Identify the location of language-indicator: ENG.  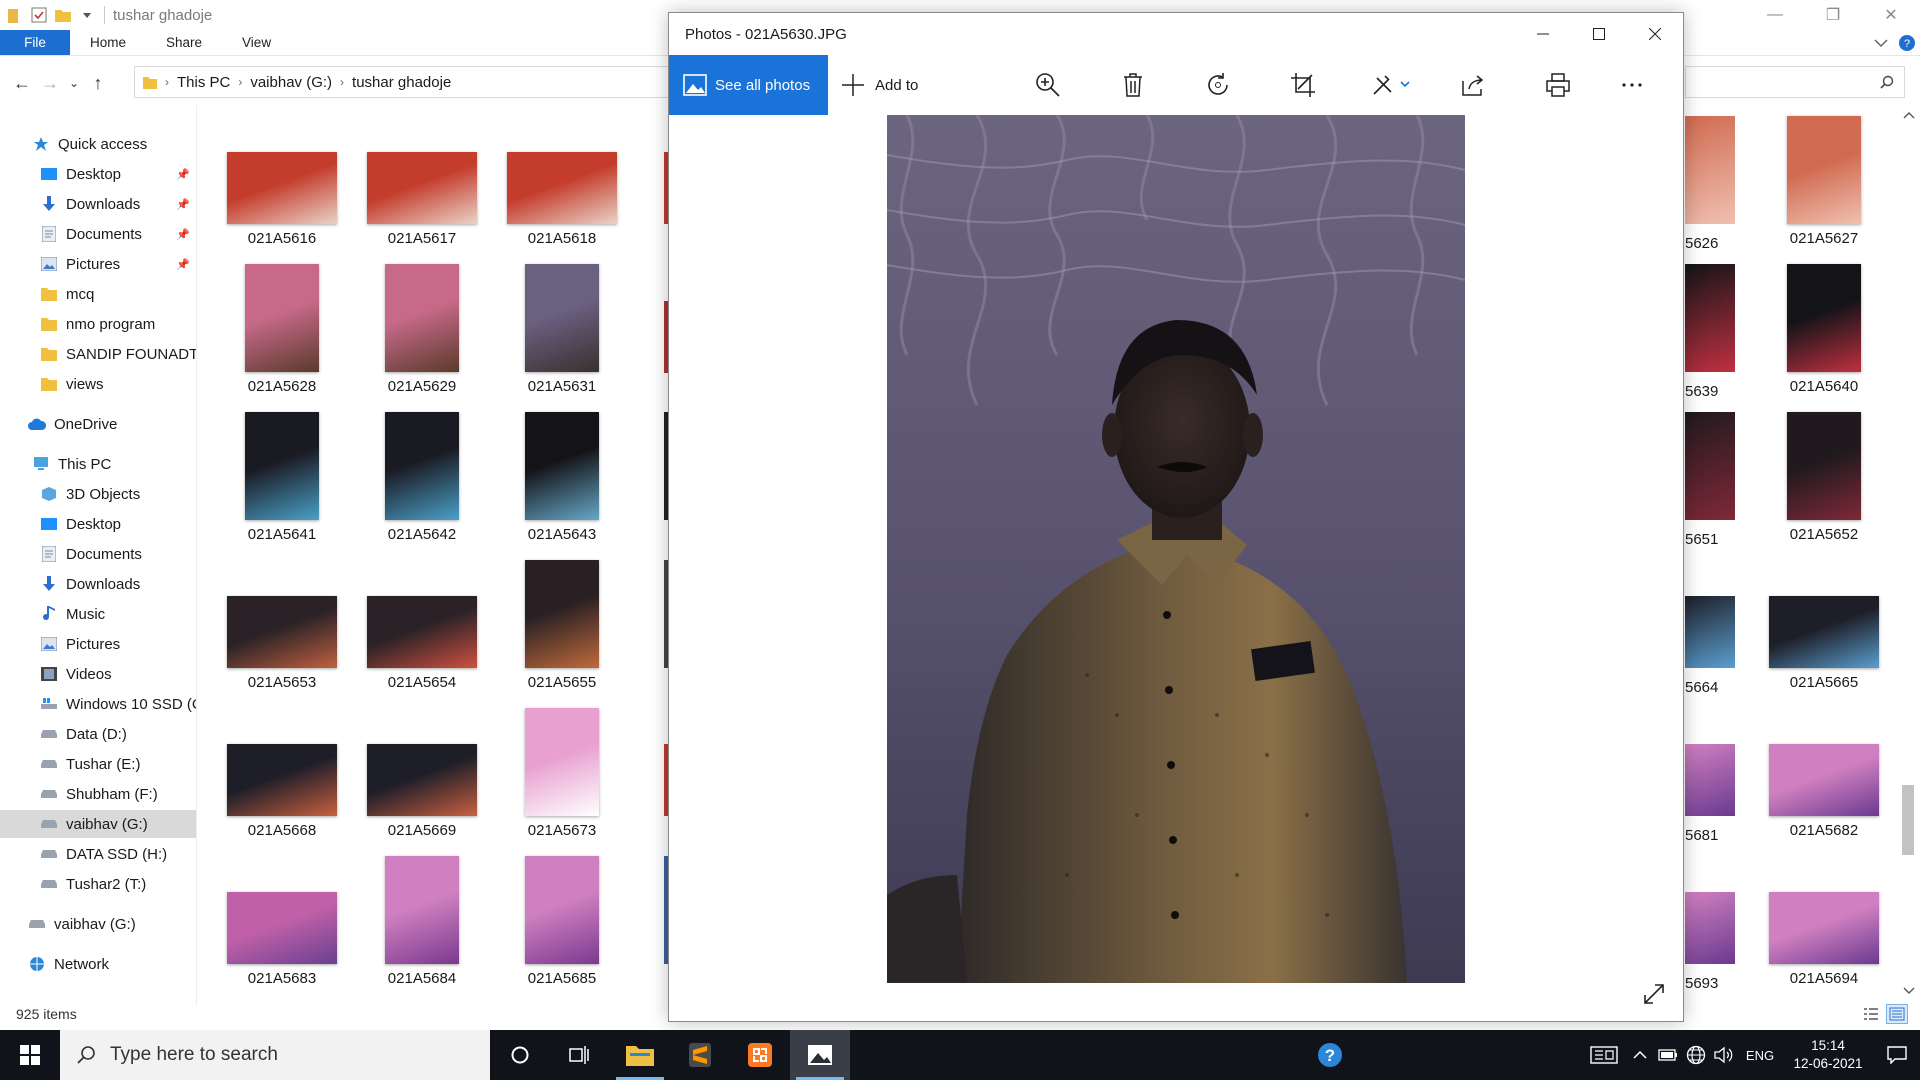
(1760, 1055).